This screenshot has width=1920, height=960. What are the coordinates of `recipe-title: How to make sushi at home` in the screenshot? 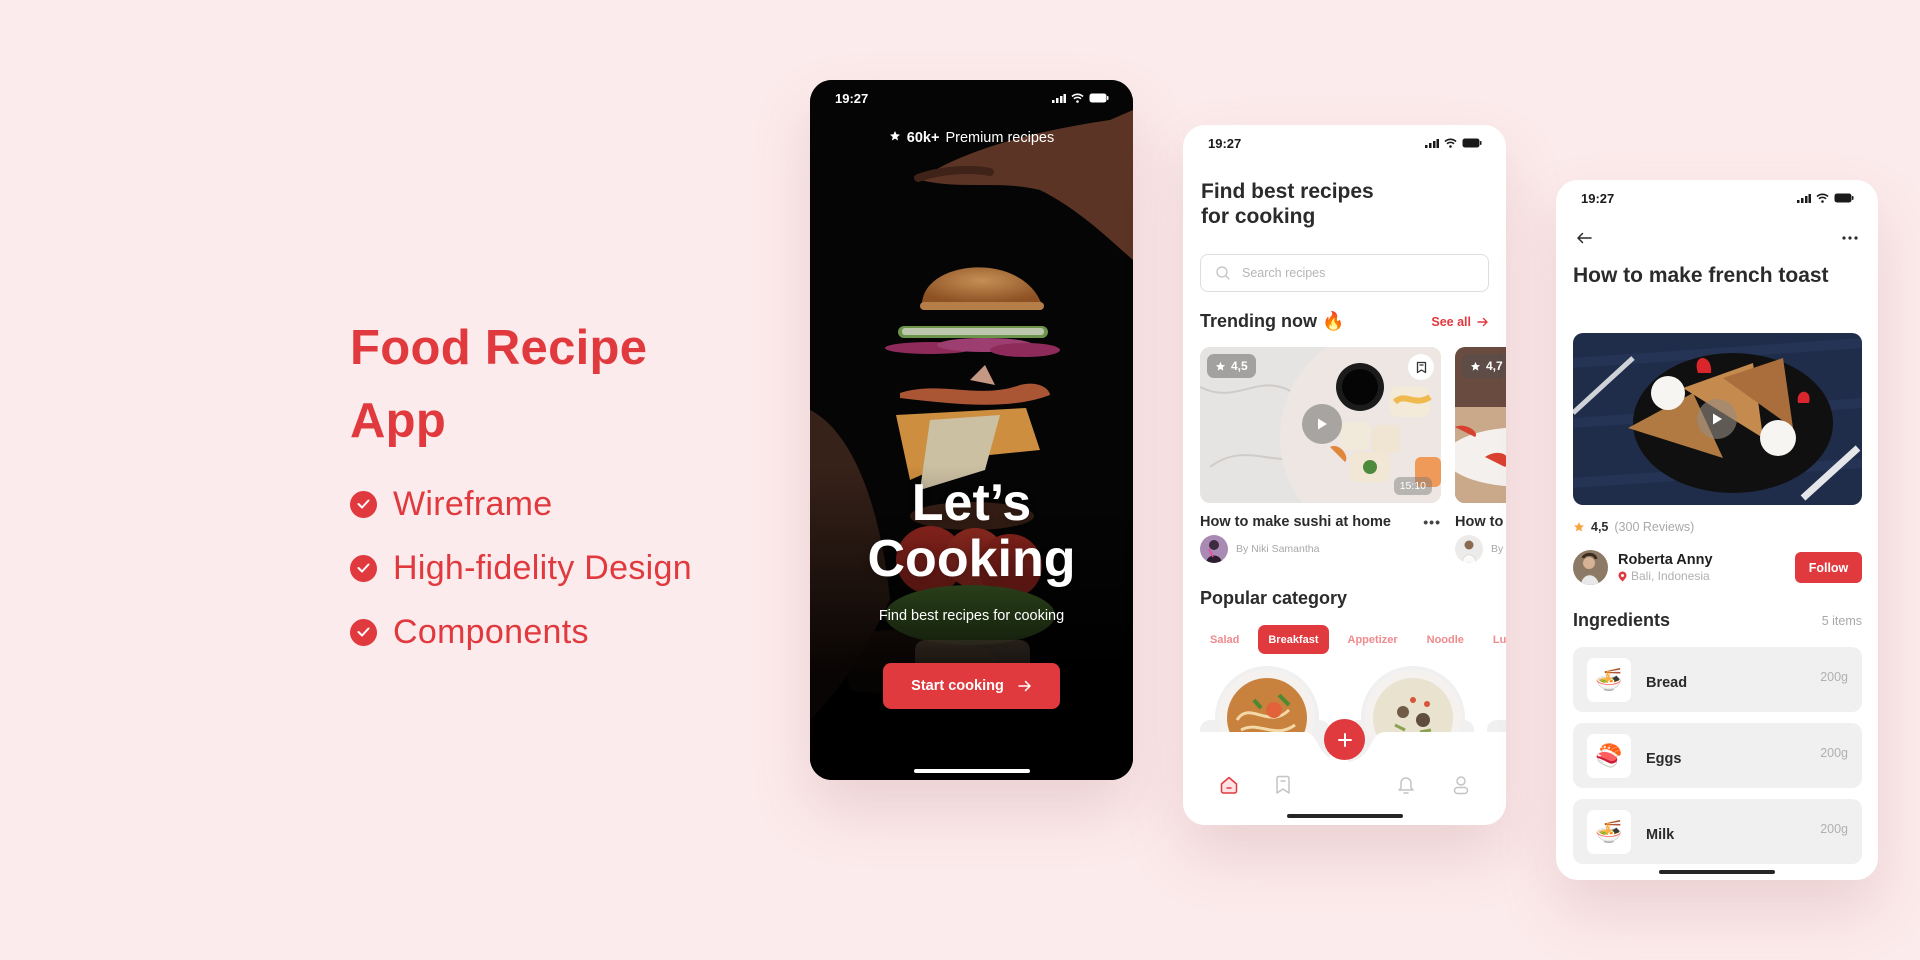 It's located at (1295, 522).